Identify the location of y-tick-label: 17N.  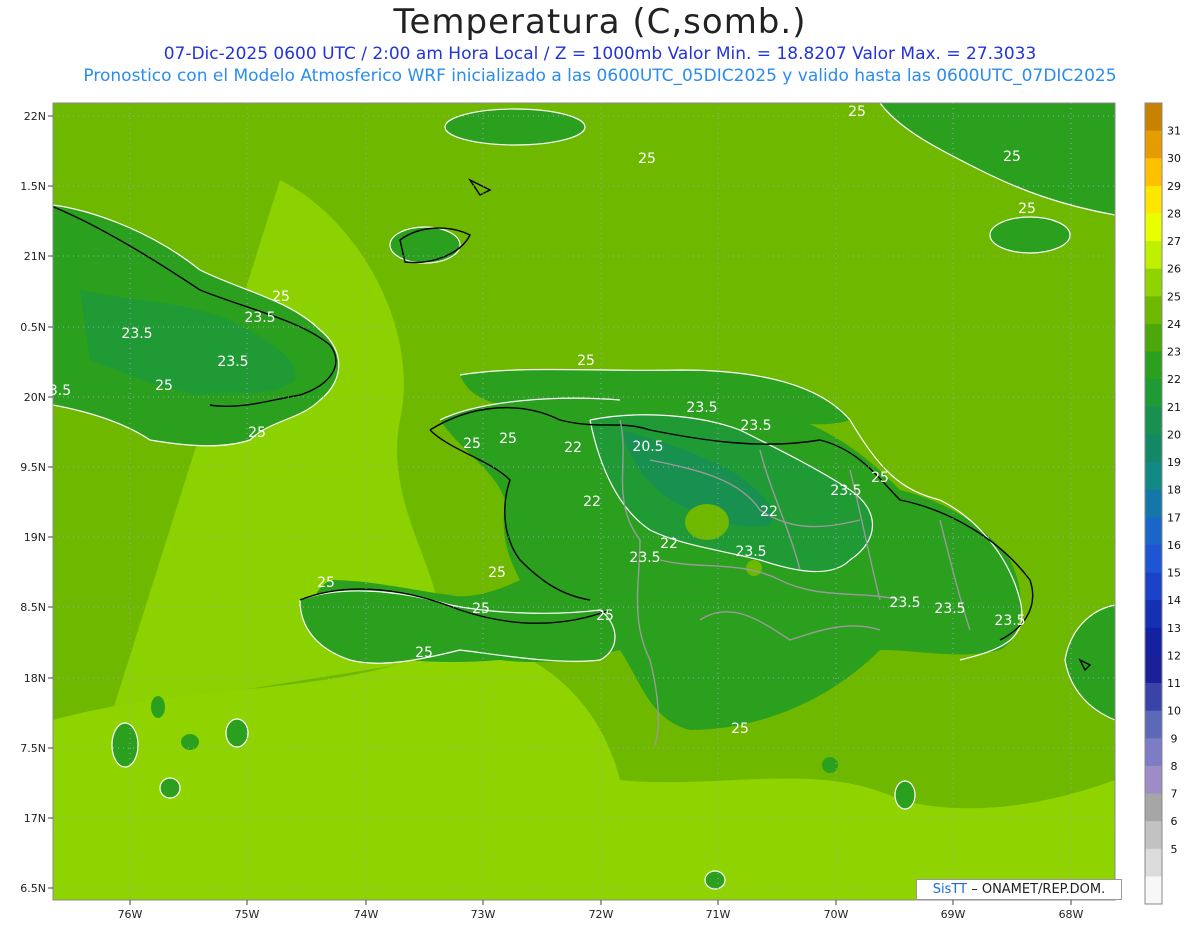
(35, 818).